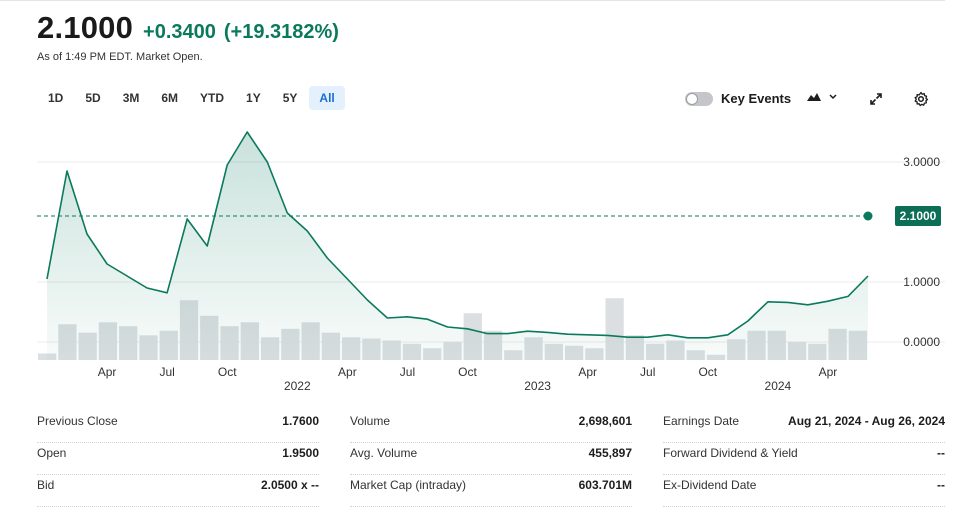  I want to click on mountain-chart-icon, so click(814, 97).